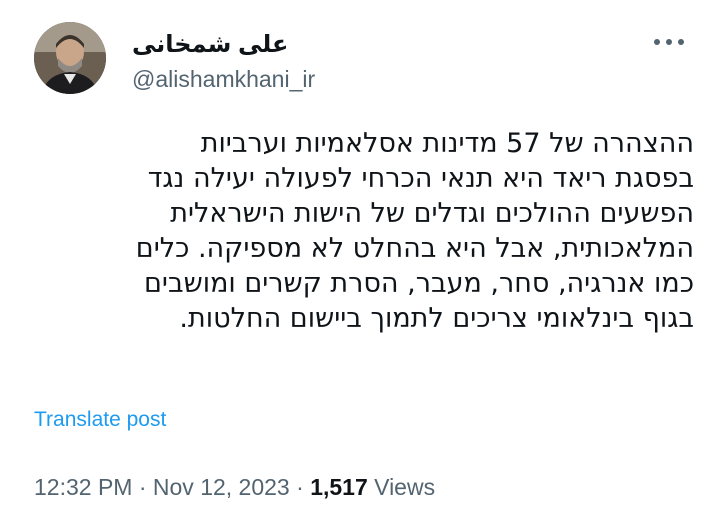 The image size is (720, 523). What do you see at coordinates (432, 213) in the screenshot?
I see `post-text-line: הפשעים ההולכים וגדלים של הישות הישראלית` at bounding box center [432, 213].